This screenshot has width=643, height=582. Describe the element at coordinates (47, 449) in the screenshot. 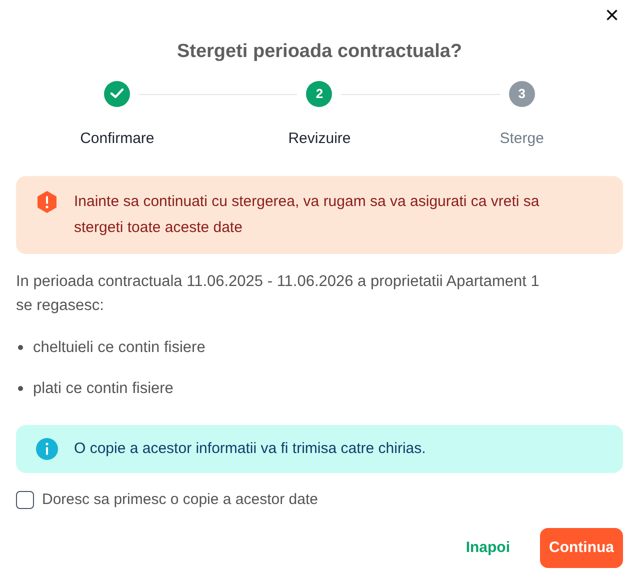

I see `info-icon` at that location.